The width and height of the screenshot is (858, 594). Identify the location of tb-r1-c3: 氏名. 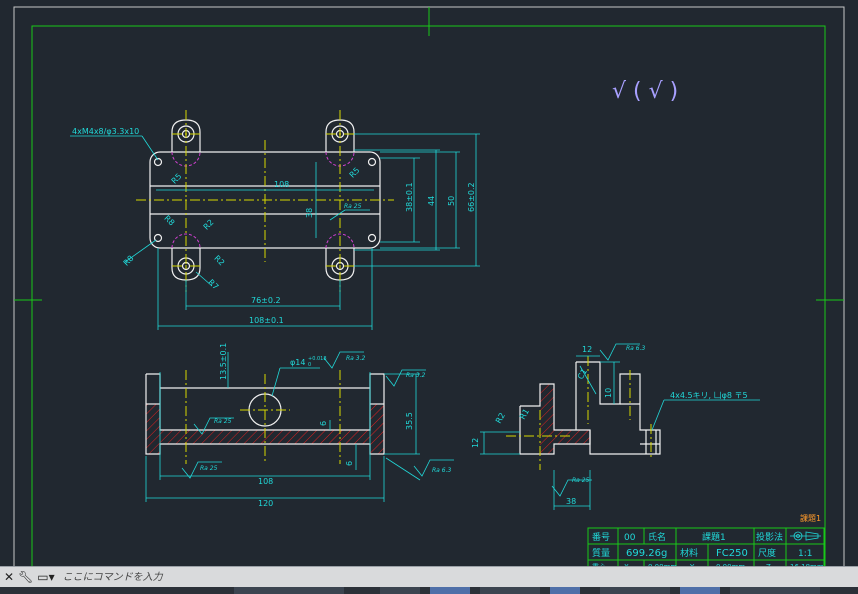
(657, 537).